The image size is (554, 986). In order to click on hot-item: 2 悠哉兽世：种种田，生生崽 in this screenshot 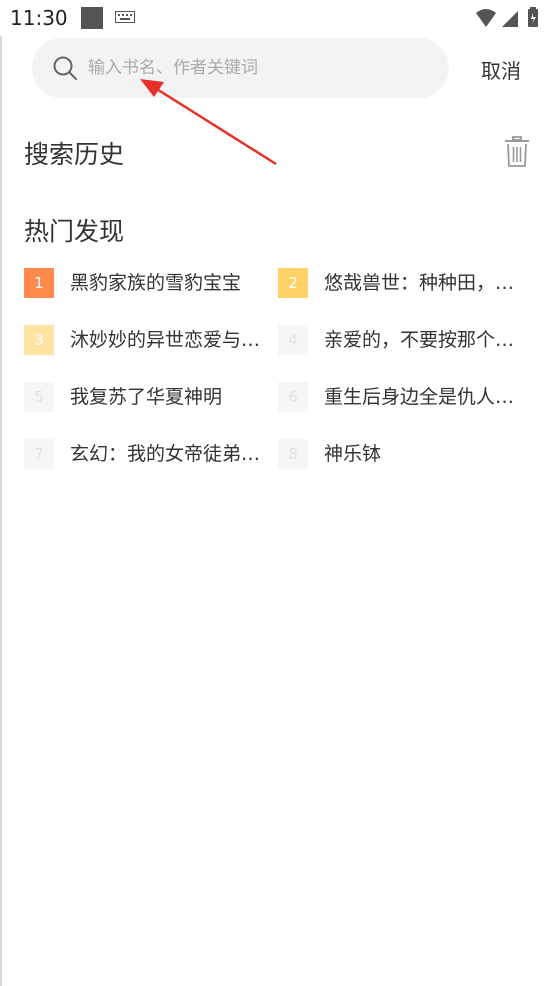, I will do `click(404, 282)`.